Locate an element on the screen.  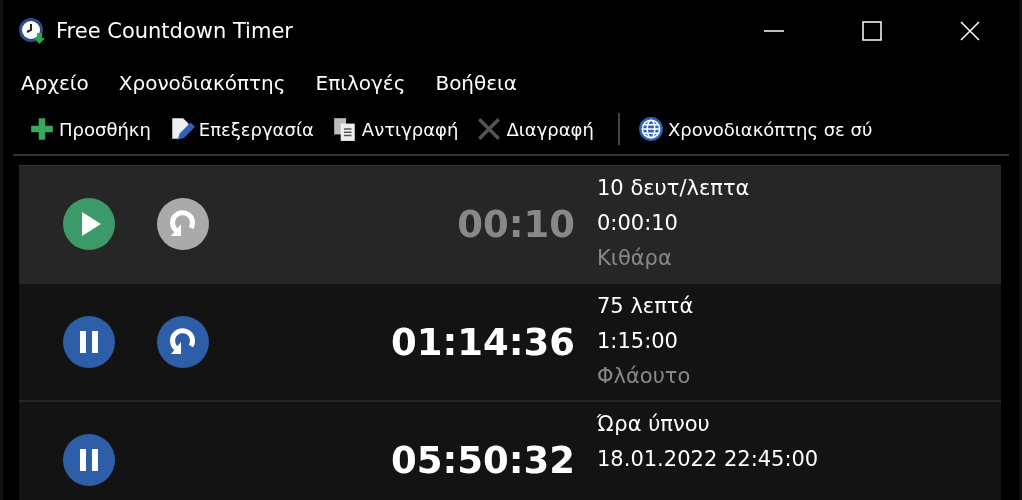
online-button: Χρονοδιακόπτης σε σύ is located at coordinates (758, 129).